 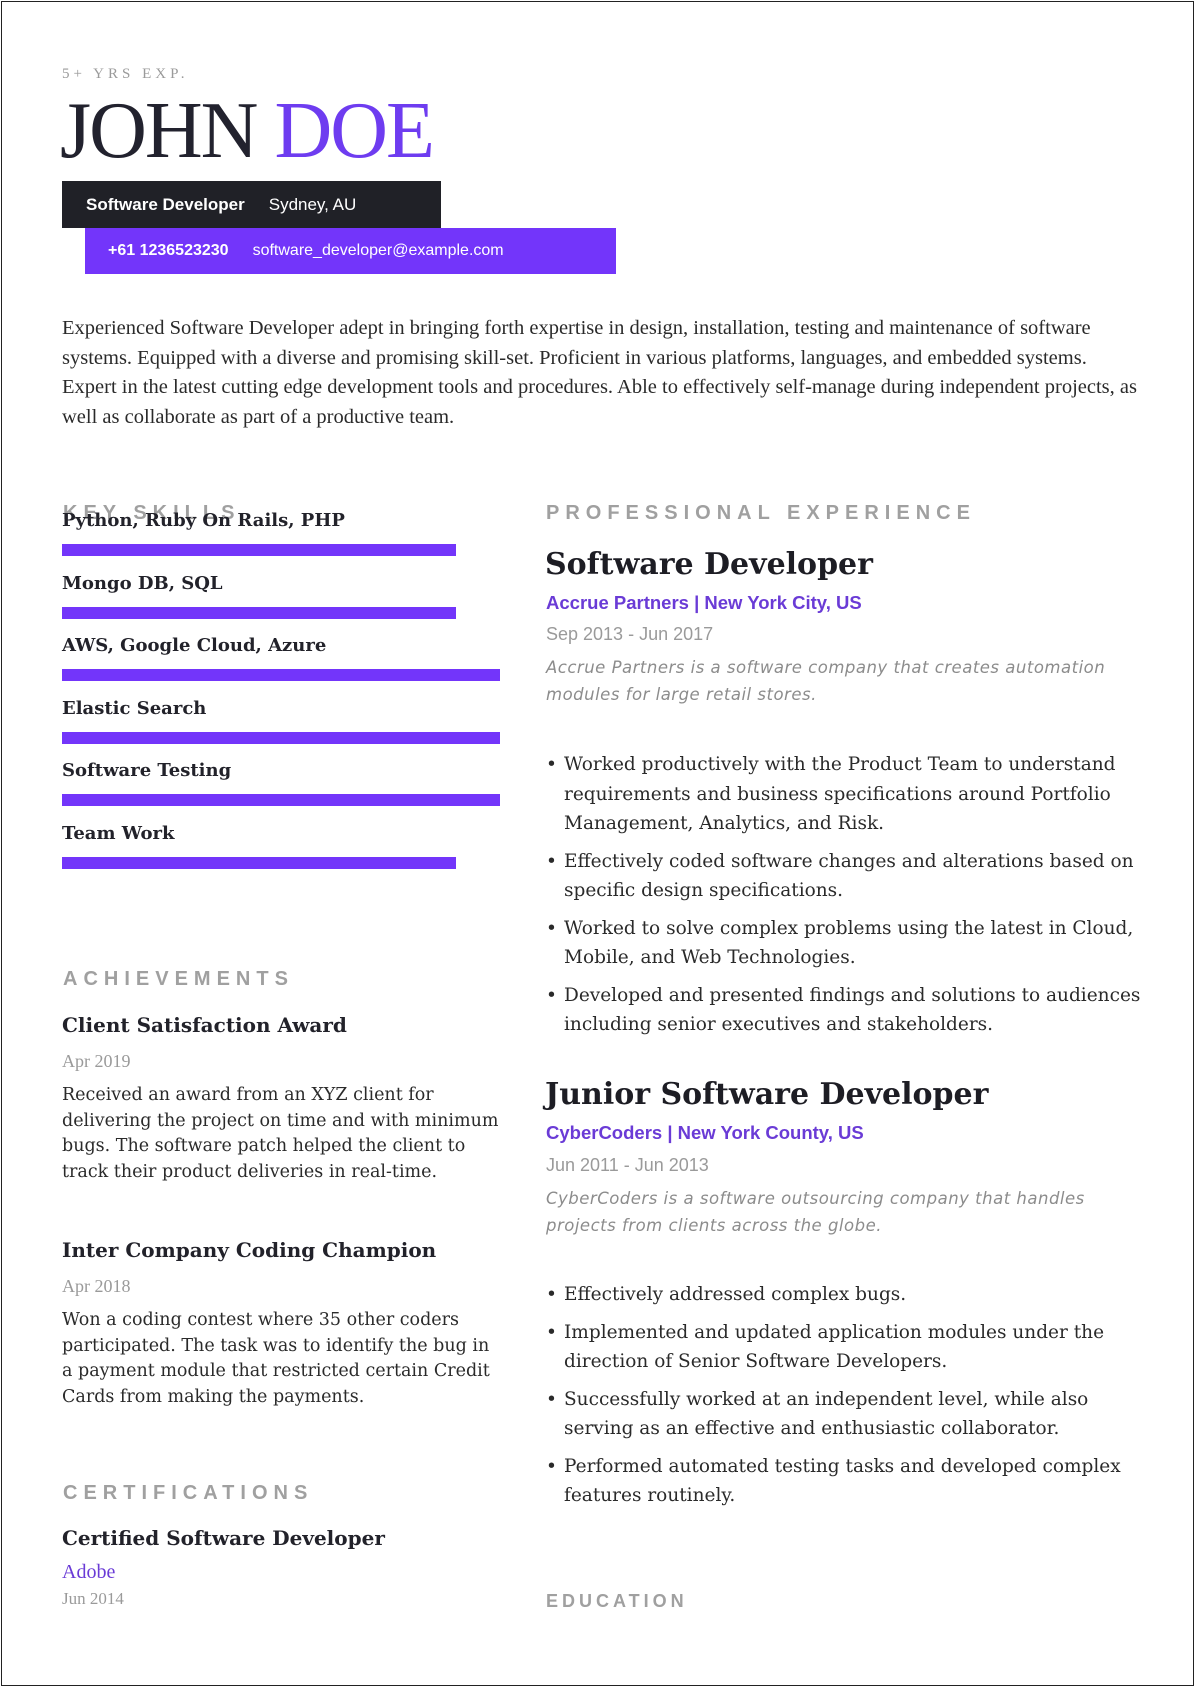 I want to click on skill-item: Elastic Search, so click(x=282, y=700).